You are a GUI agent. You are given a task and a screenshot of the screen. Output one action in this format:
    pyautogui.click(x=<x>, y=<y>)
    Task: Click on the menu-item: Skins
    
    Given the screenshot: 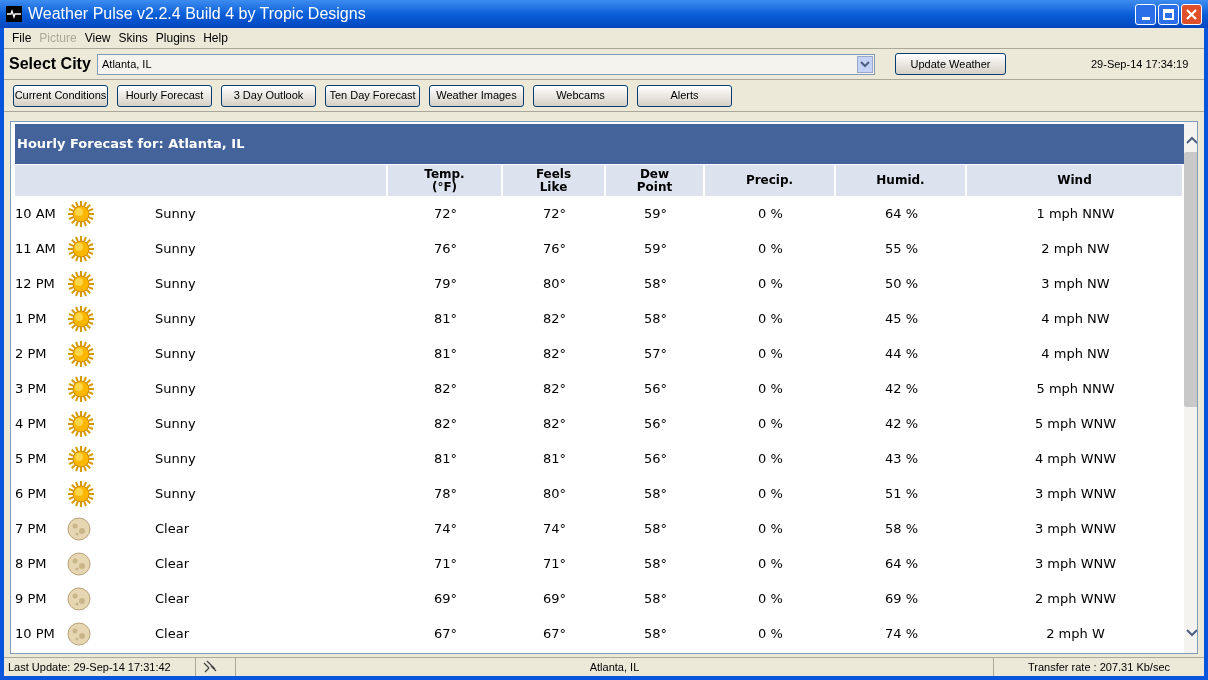 What is the action you would take?
    pyautogui.click(x=133, y=37)
    